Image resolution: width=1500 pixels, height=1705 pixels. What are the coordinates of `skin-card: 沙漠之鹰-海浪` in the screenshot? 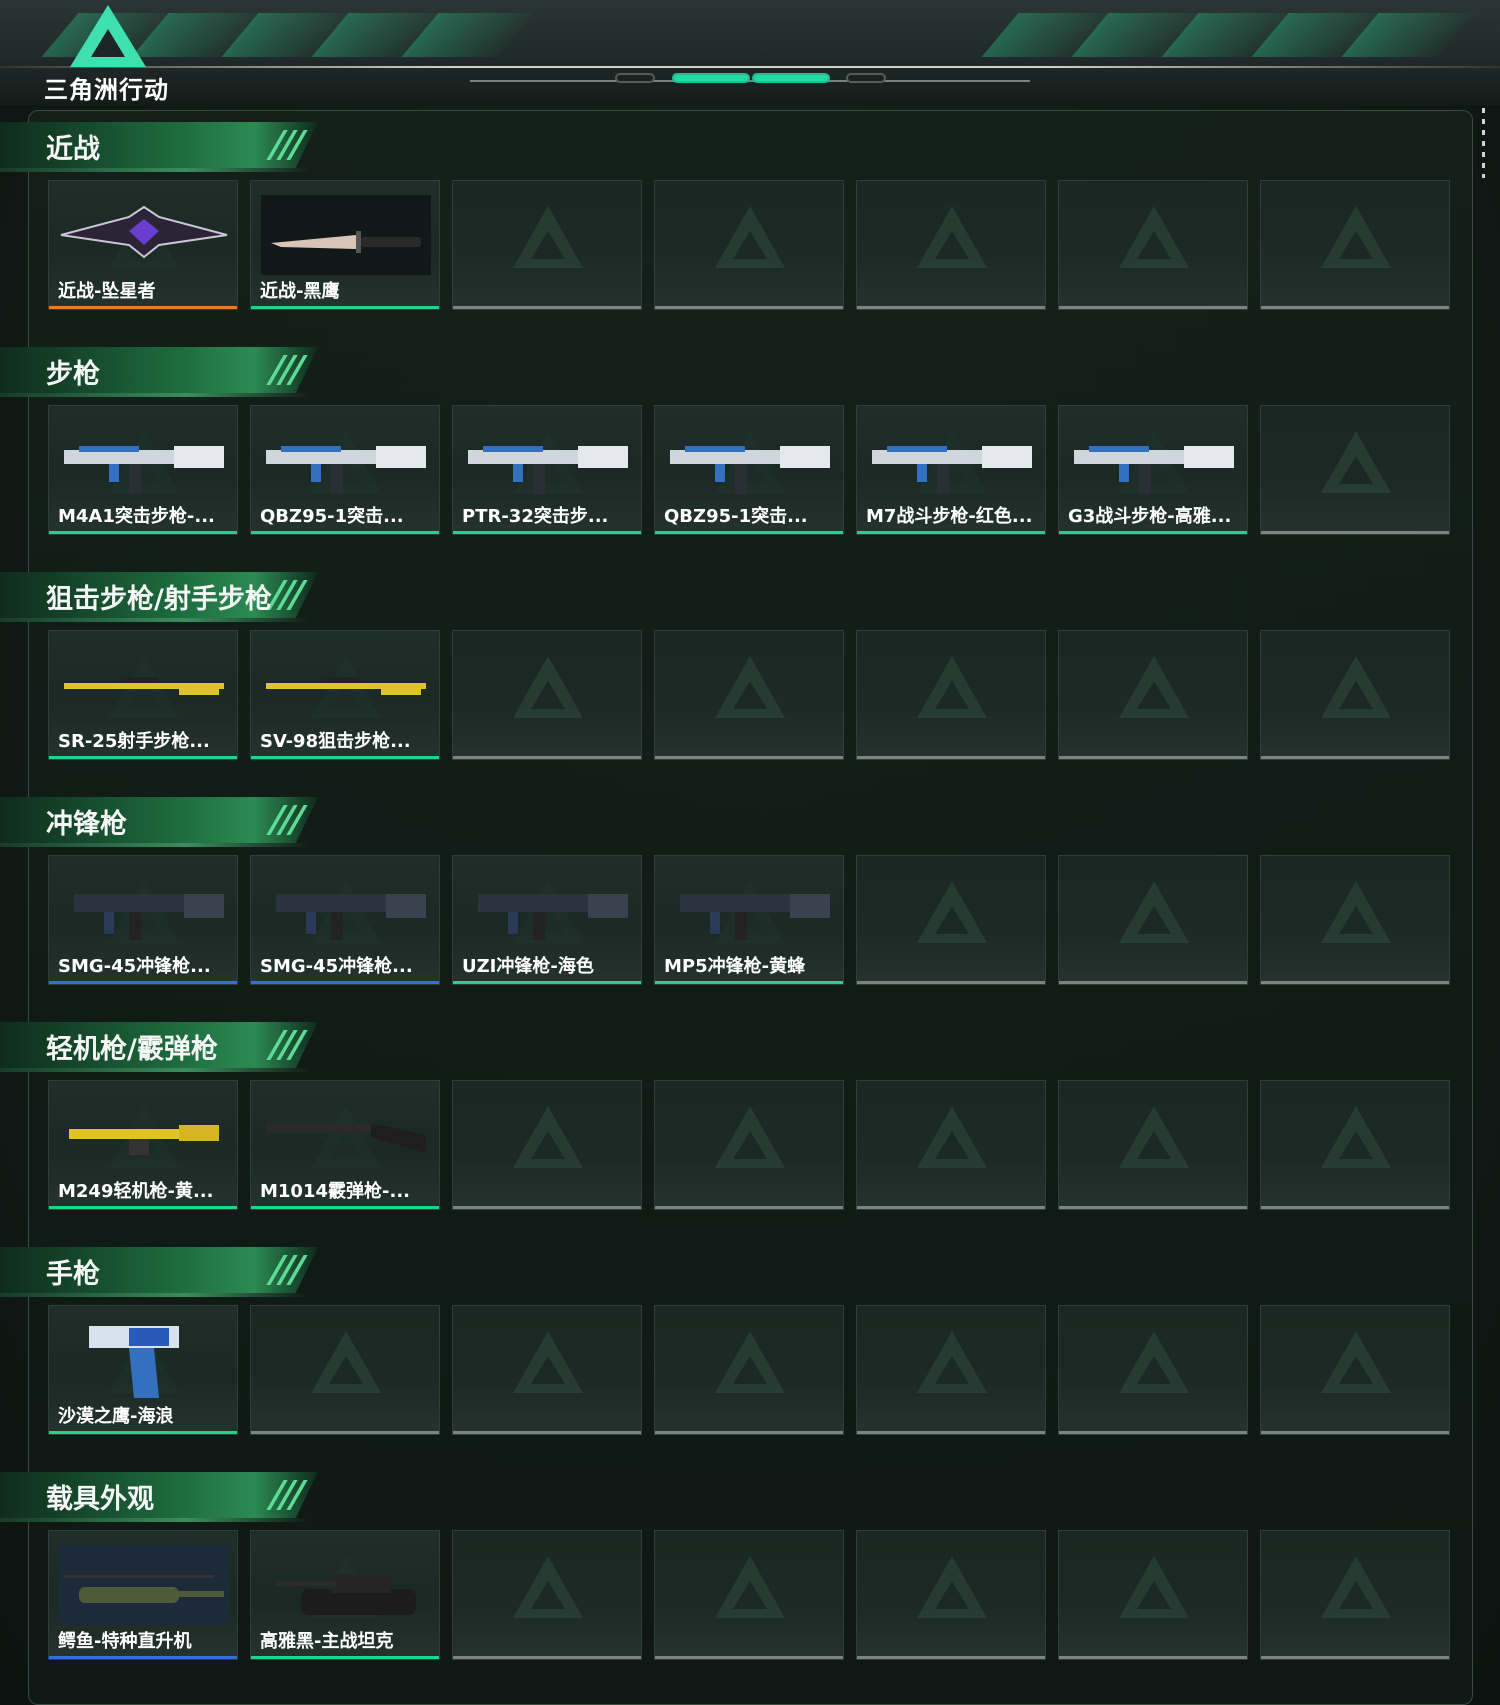 It's located at (143, 1370).